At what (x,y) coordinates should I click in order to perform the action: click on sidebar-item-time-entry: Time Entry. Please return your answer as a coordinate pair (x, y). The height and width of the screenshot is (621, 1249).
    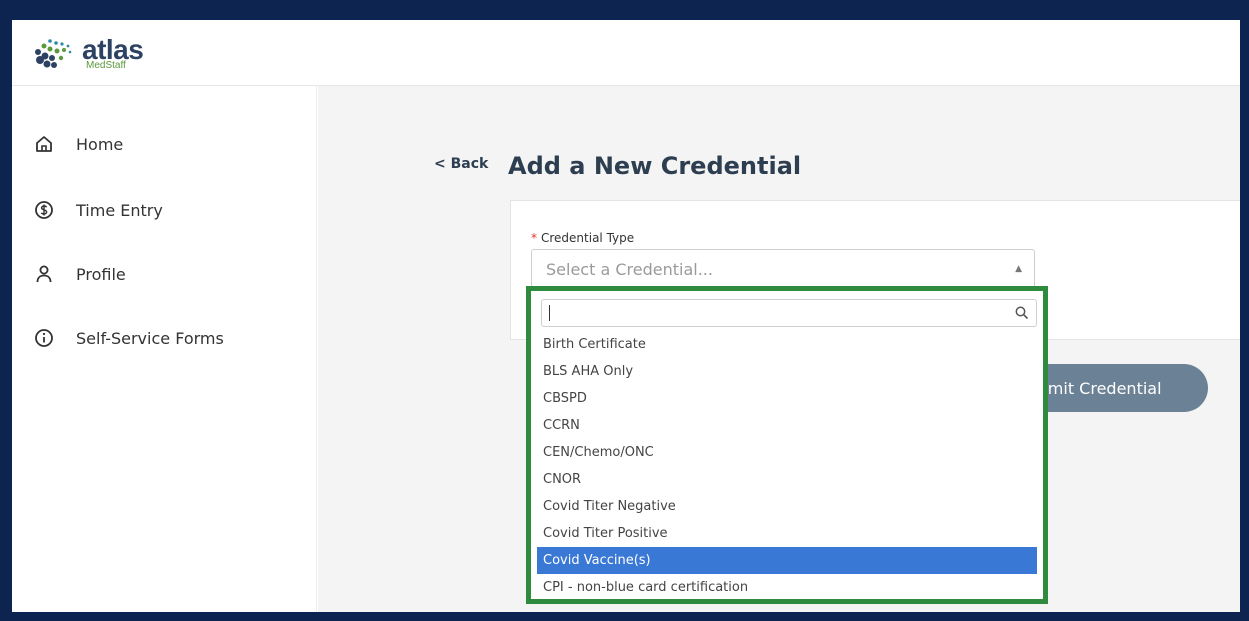
    Looking at the image, I should click on (98, 210).